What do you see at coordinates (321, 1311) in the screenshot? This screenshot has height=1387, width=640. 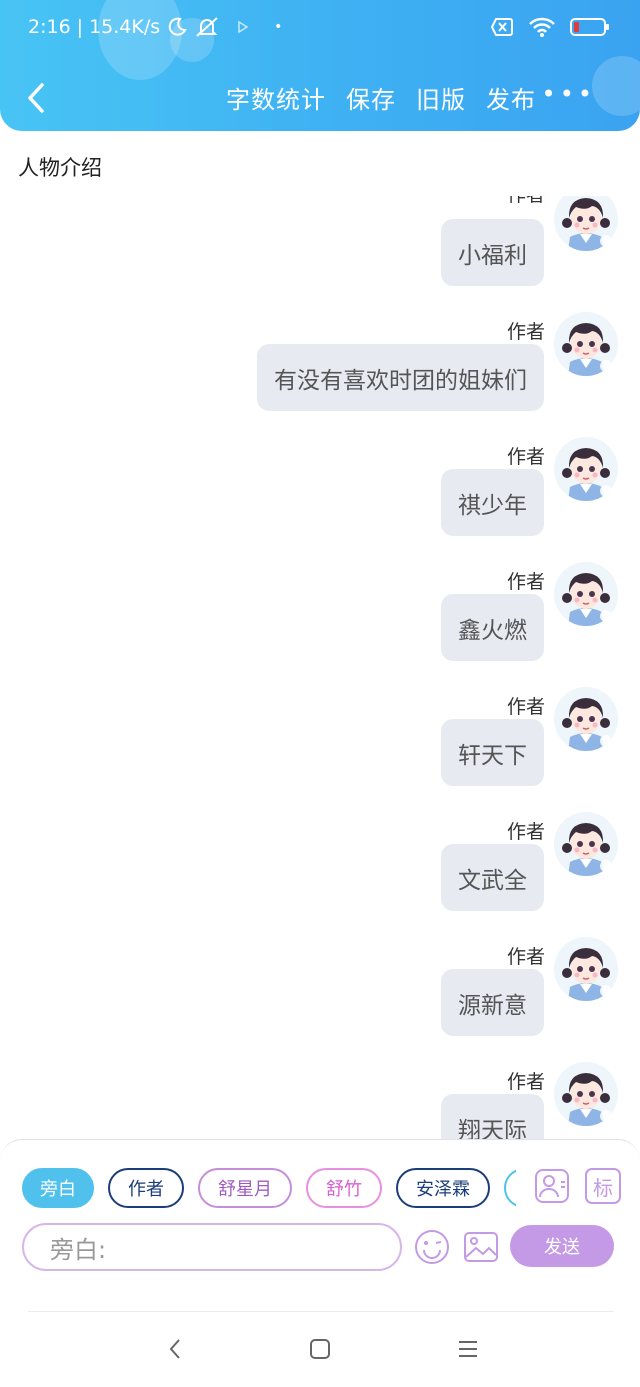 I see `divider` at bounding box center [321, 1311].